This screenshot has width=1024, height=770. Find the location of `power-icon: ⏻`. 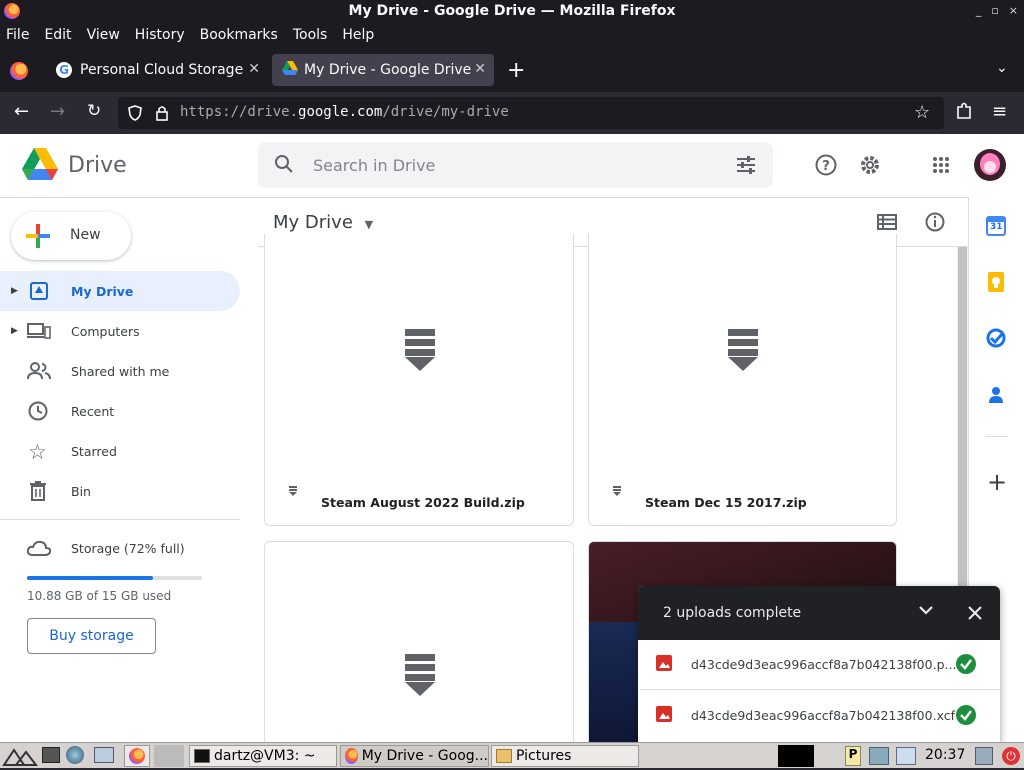

power-icon: ⏻ is located at coordinates (1011, 756).